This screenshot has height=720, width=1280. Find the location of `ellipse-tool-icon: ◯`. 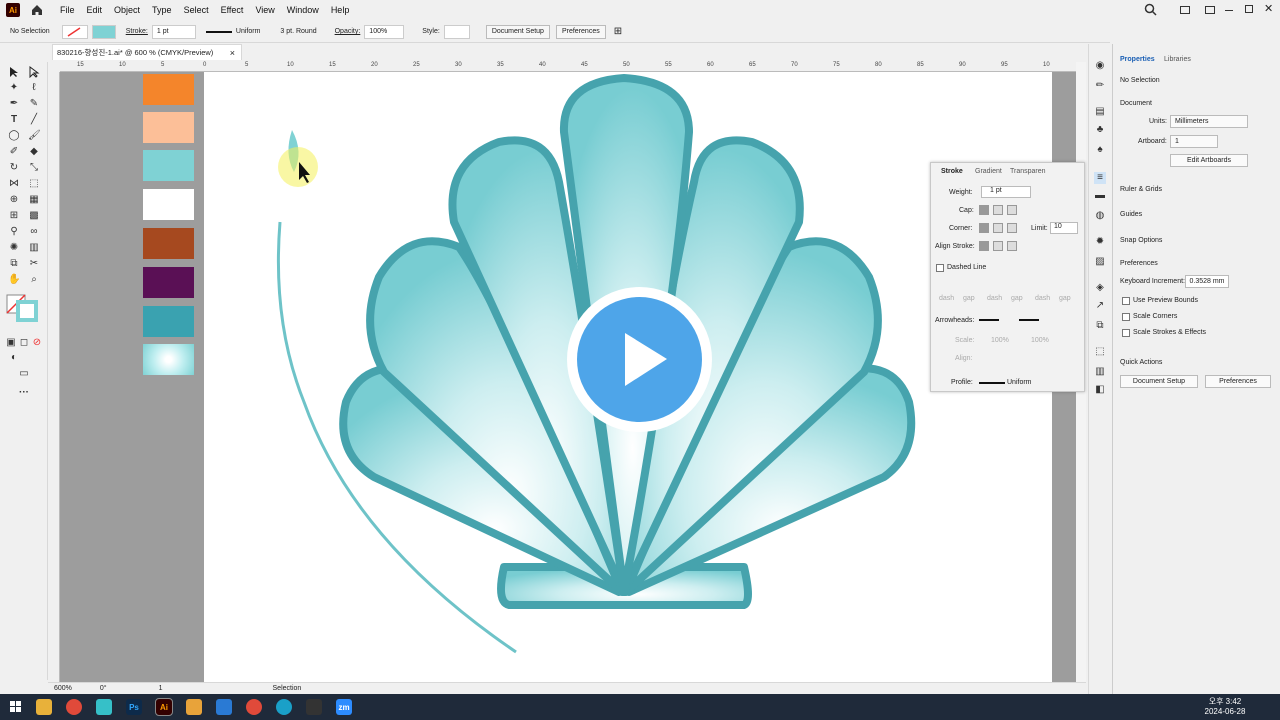

ellipse-tool-icon: ◯ is located at coordinates (14, 136).